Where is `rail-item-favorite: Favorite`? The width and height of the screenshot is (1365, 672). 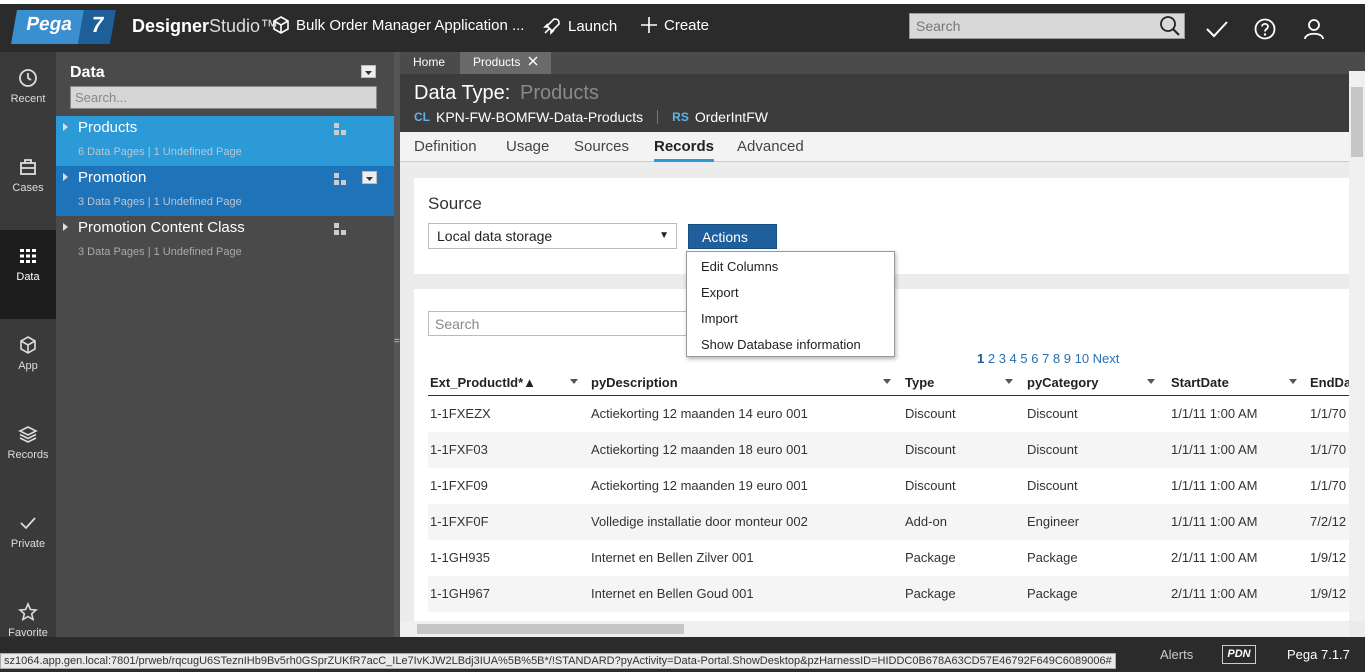
rail-item-favorite: Favorite is located at coordinates (28, 611).